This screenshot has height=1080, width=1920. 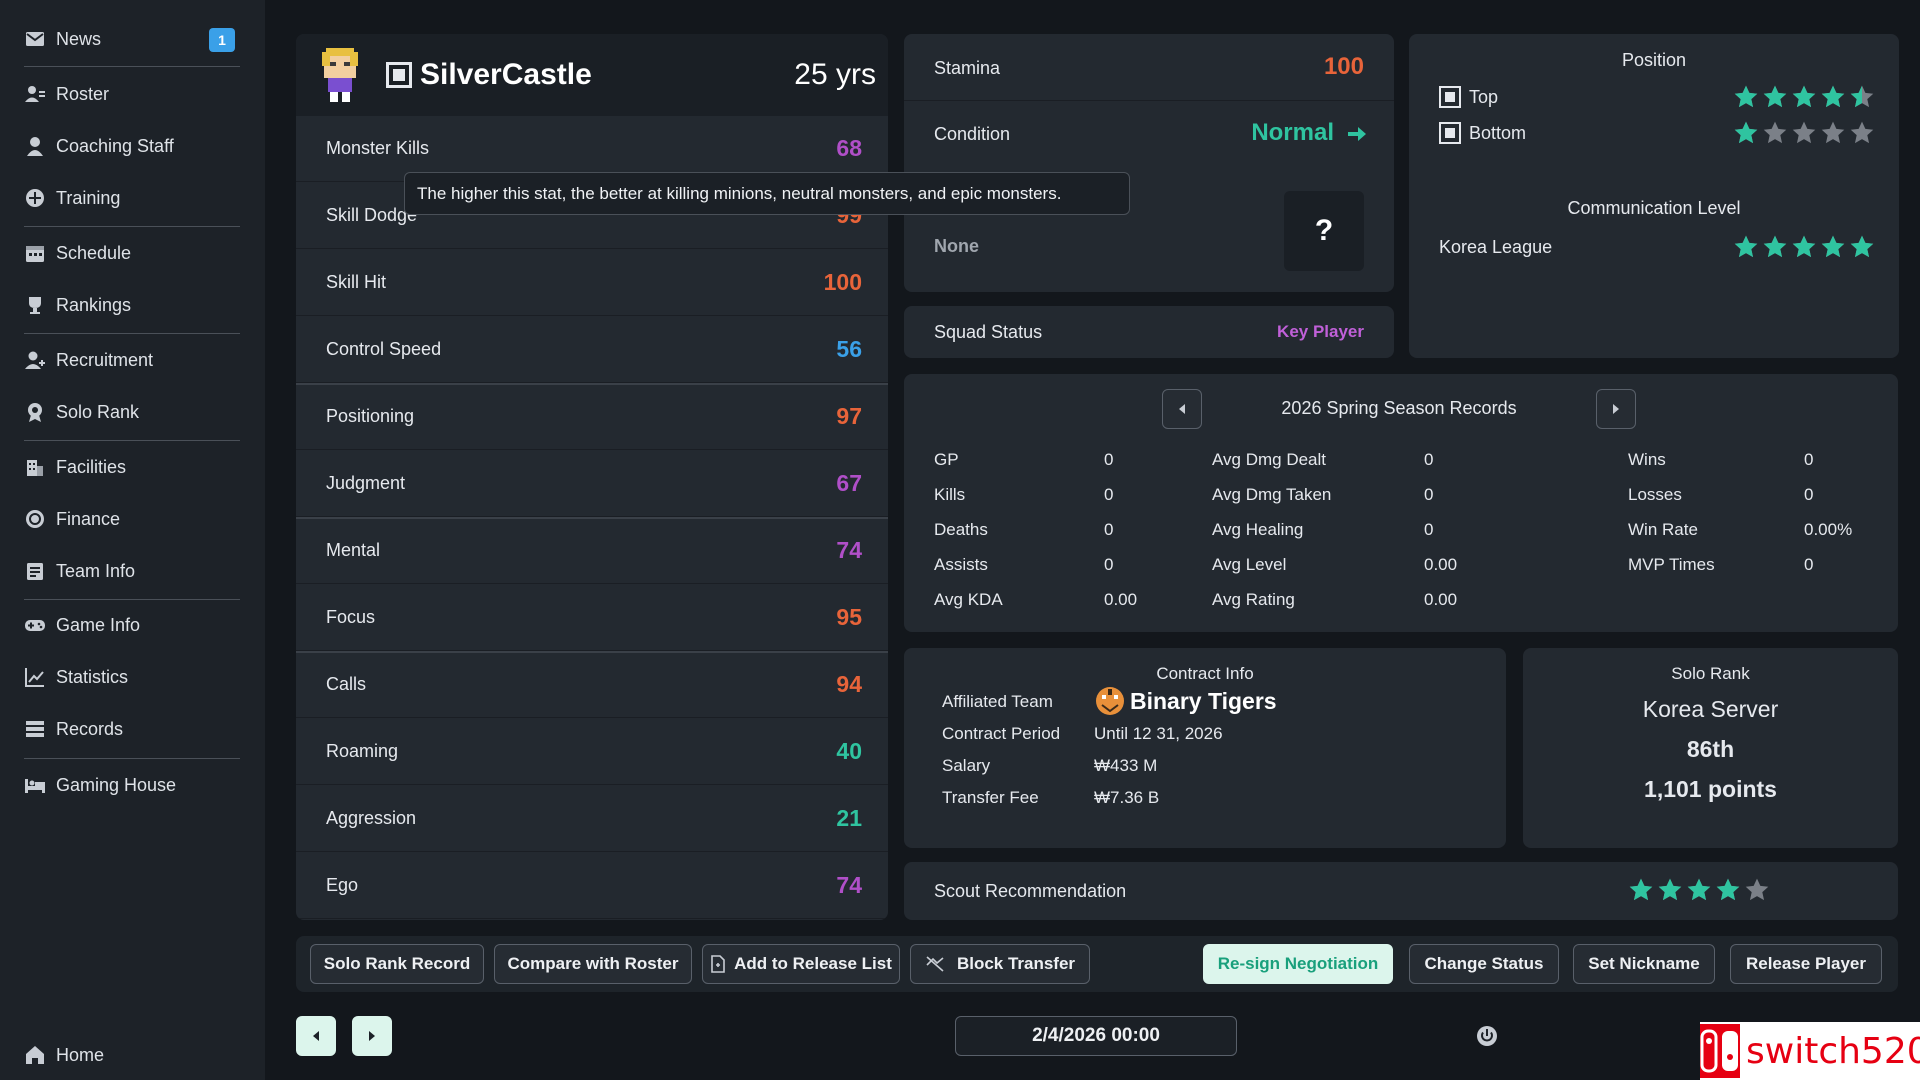 What do you see at coordinates (132, 1055) in the screenshot?
I see `sidebar-item-home: Home` at bounding box center [132, 1055].